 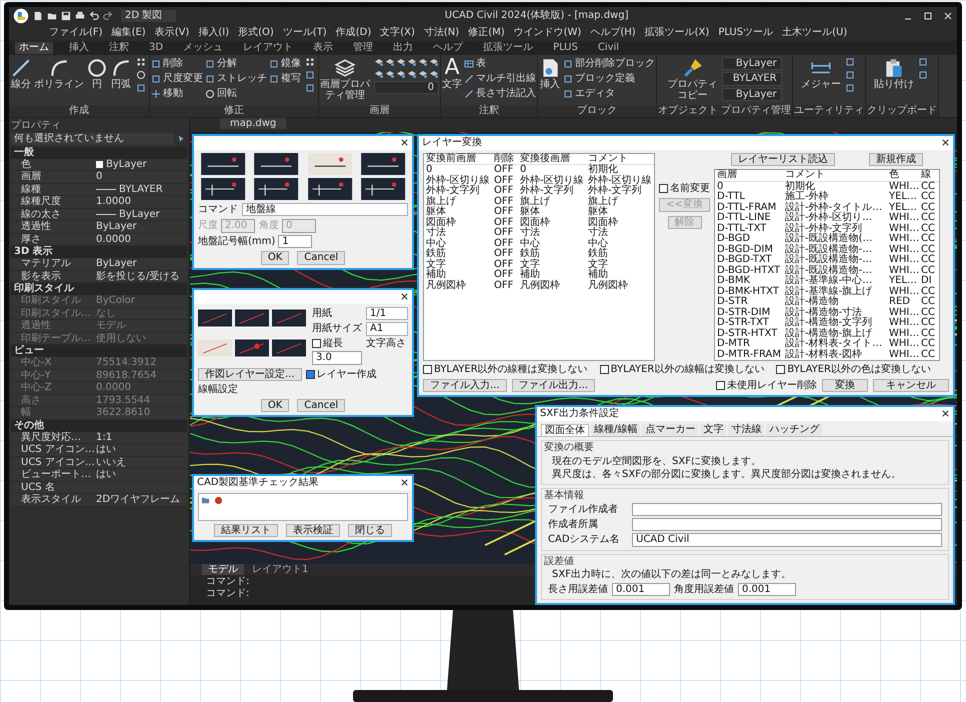 I want to click on ribbon-button: 貼り付け, so click(x=894, y=73).